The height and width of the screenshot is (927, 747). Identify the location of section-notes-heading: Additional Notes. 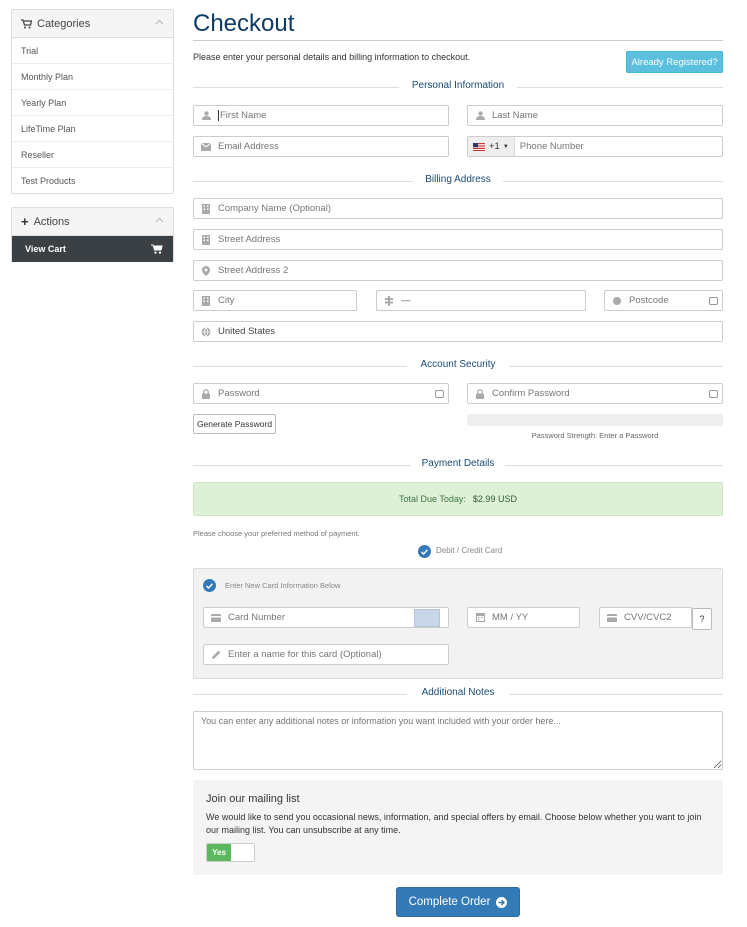
(458, 692).